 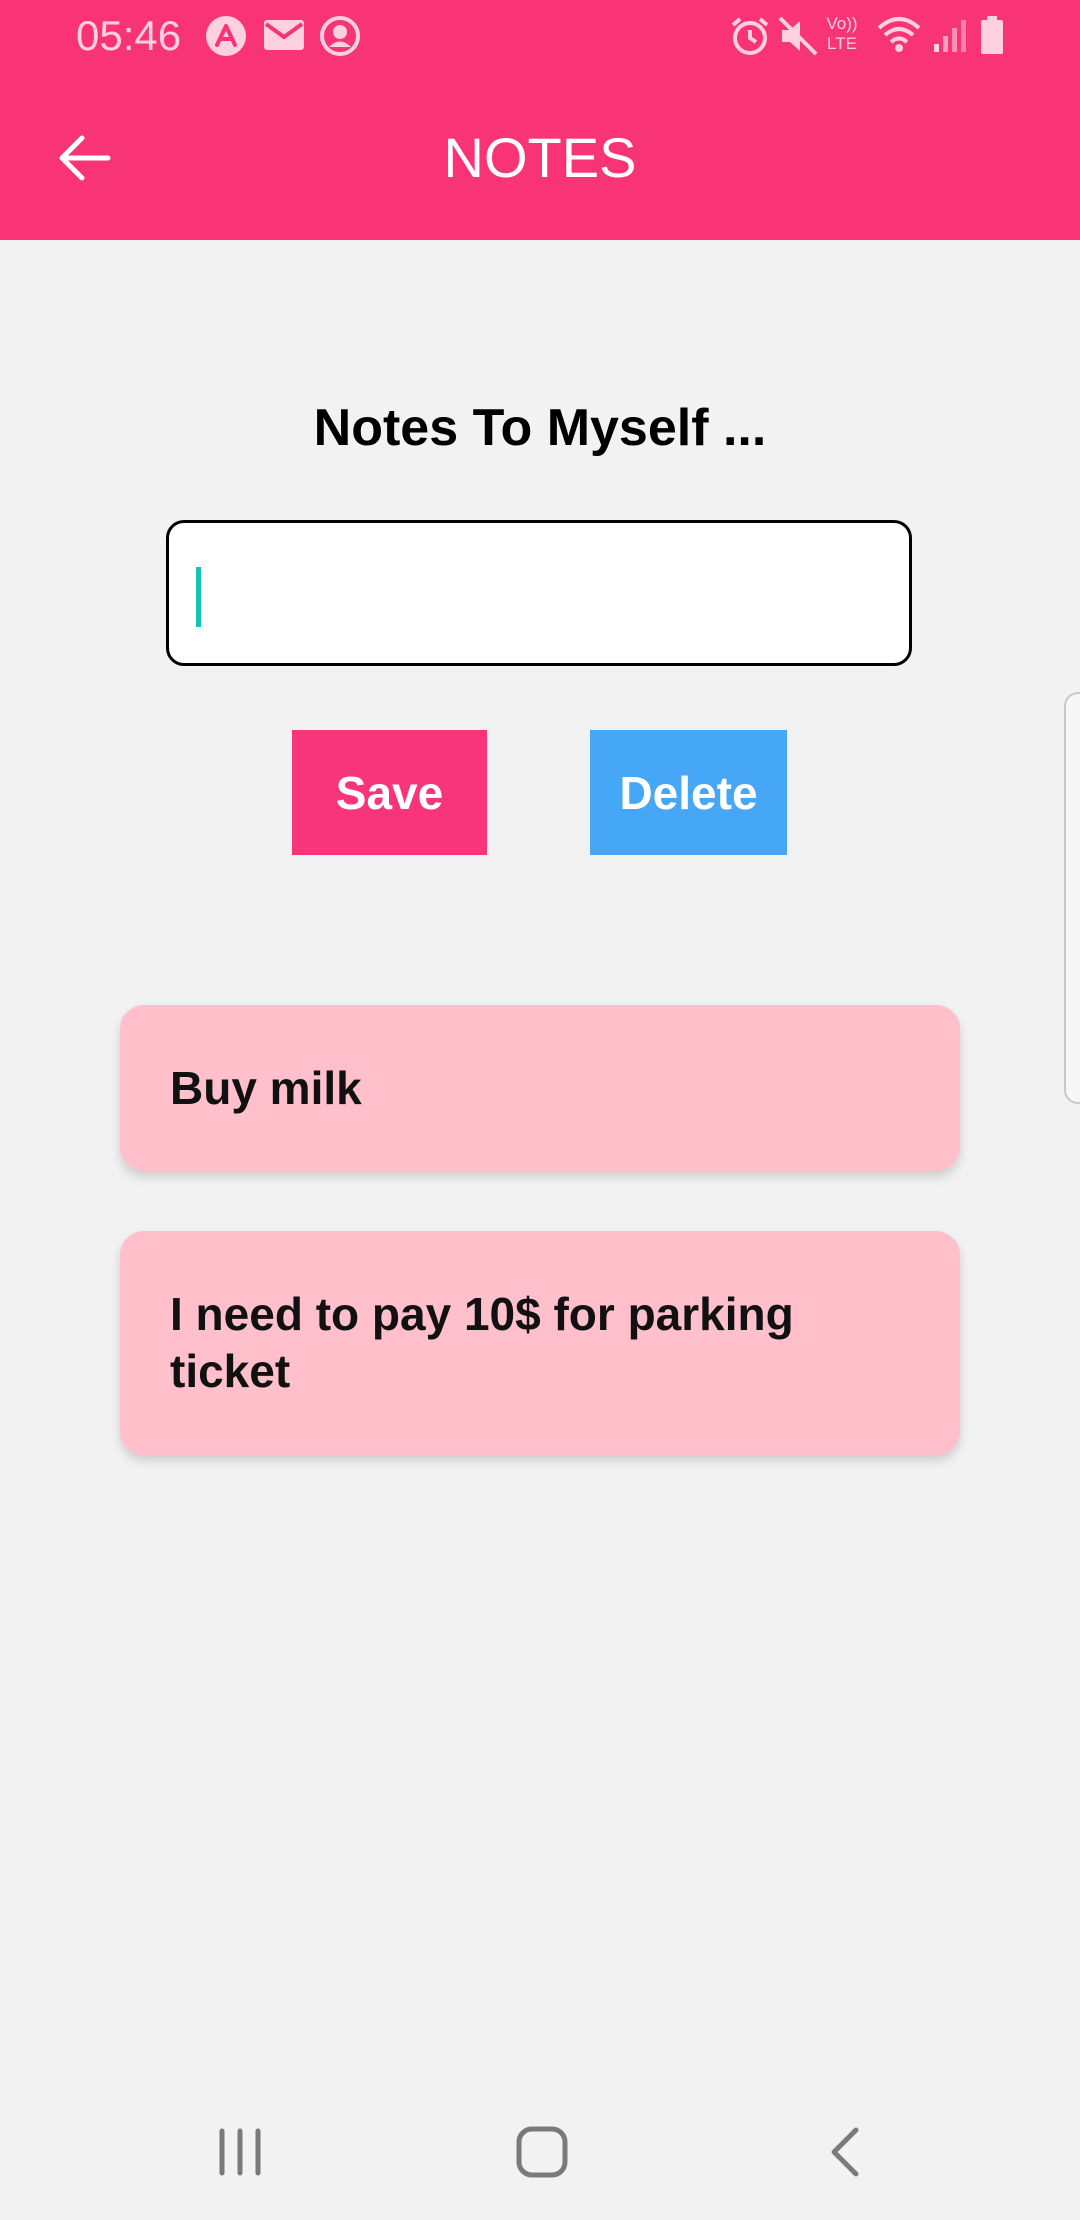 I want to click on system-navbar, so click(x=540, y=2150).